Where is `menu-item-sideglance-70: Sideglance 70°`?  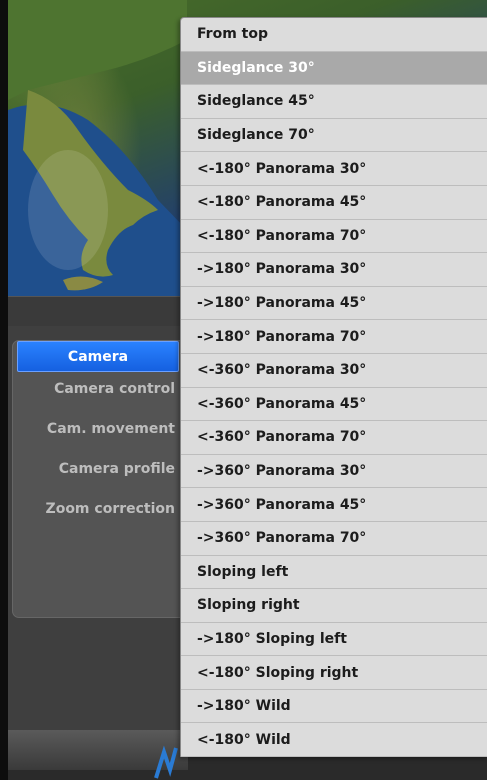 menu-item-sideglance-70: Sideglance 70° is located at coordinates (334, 136).